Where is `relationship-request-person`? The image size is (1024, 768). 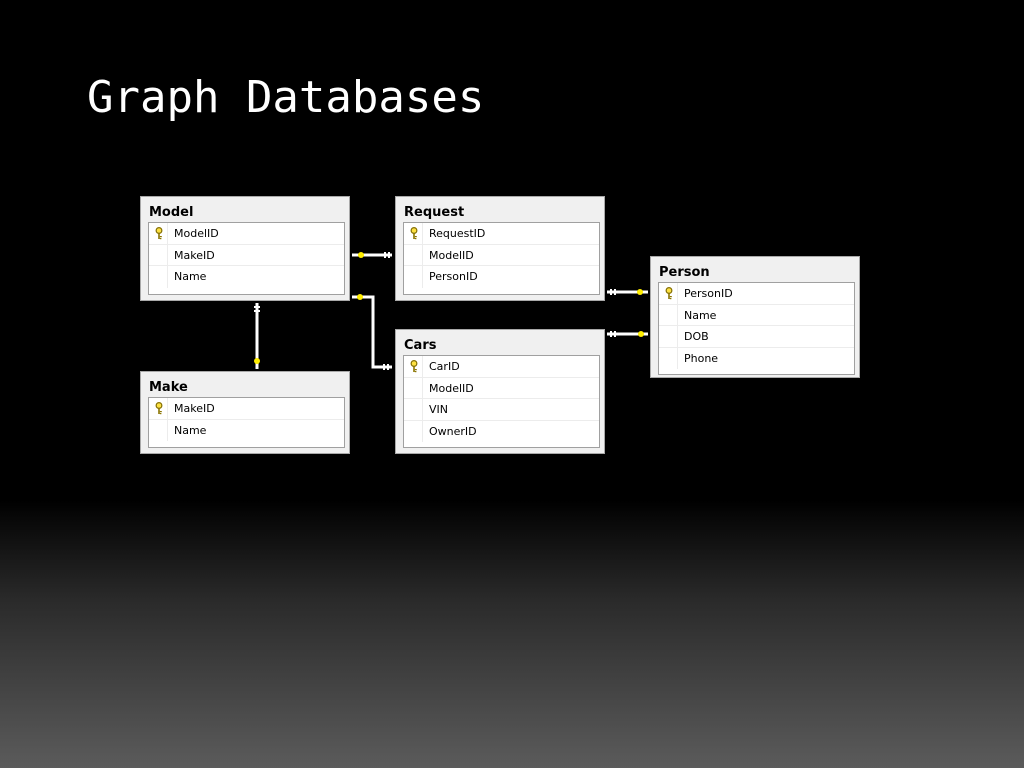 relationship-request-person is located at coordinates (627, 292).